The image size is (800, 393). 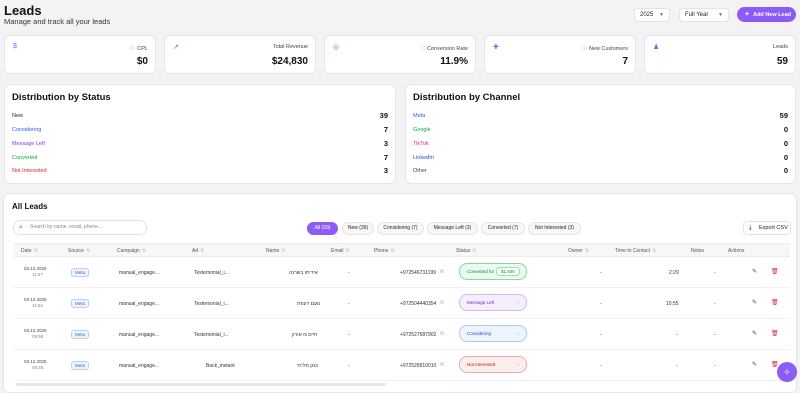 What do you see at coordinates (30, 206) in the screenshot?
I see `panel-title: All Leads` at bounding box center [30, 206].